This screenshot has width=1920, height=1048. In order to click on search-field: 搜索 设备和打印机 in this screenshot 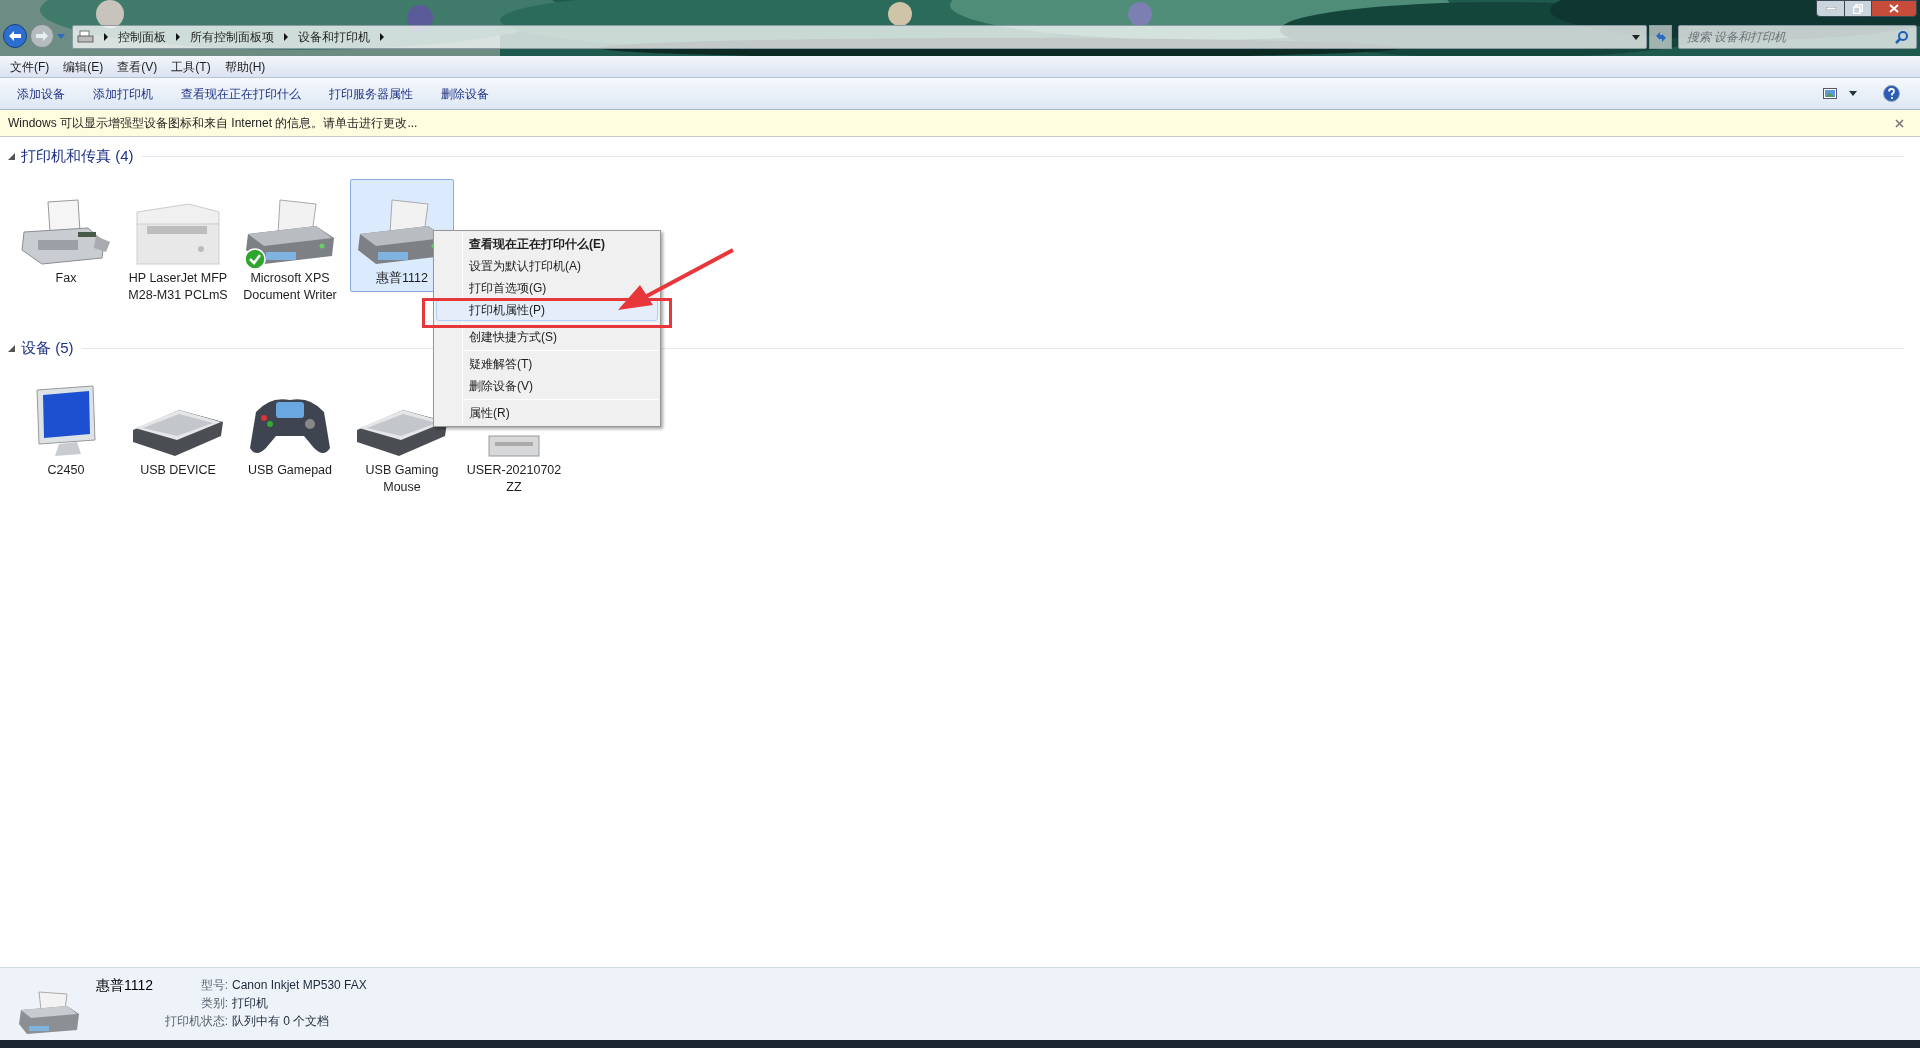, I will do `click(1797, 37)`.